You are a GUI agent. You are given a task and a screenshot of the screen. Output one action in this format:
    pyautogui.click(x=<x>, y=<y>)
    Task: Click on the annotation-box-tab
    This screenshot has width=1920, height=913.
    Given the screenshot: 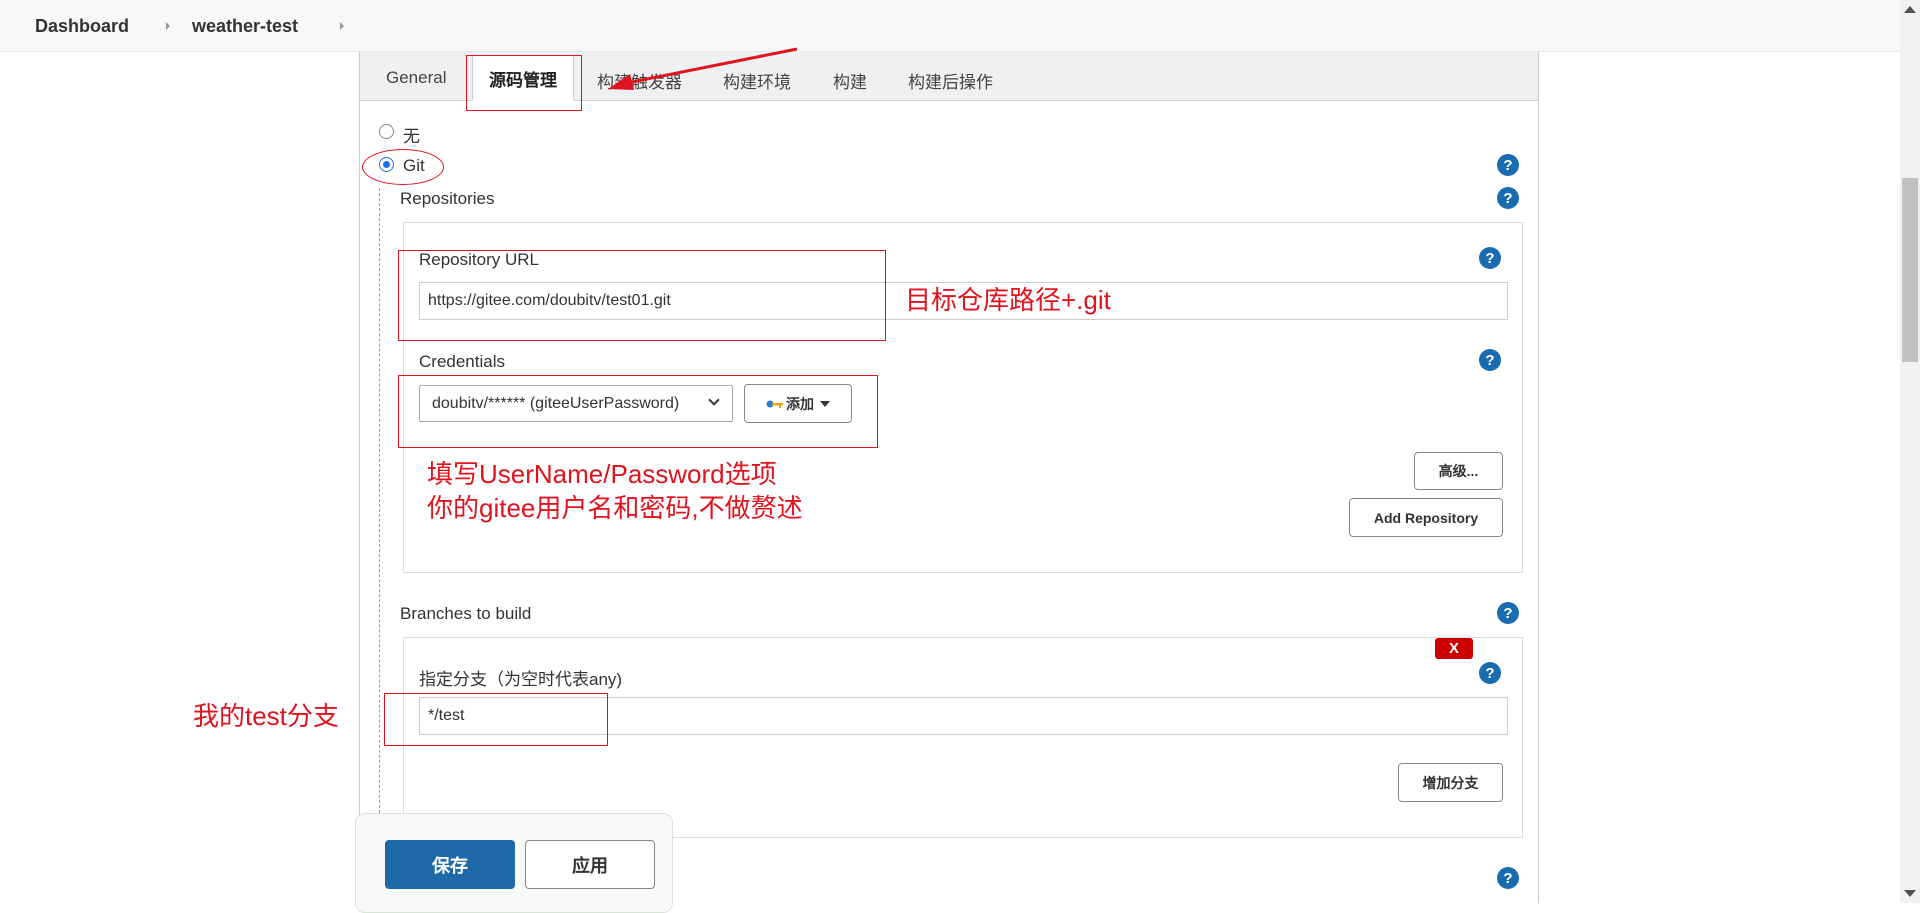 What is the action you would take?
    pyautogui.click(x=524, y=83)
    